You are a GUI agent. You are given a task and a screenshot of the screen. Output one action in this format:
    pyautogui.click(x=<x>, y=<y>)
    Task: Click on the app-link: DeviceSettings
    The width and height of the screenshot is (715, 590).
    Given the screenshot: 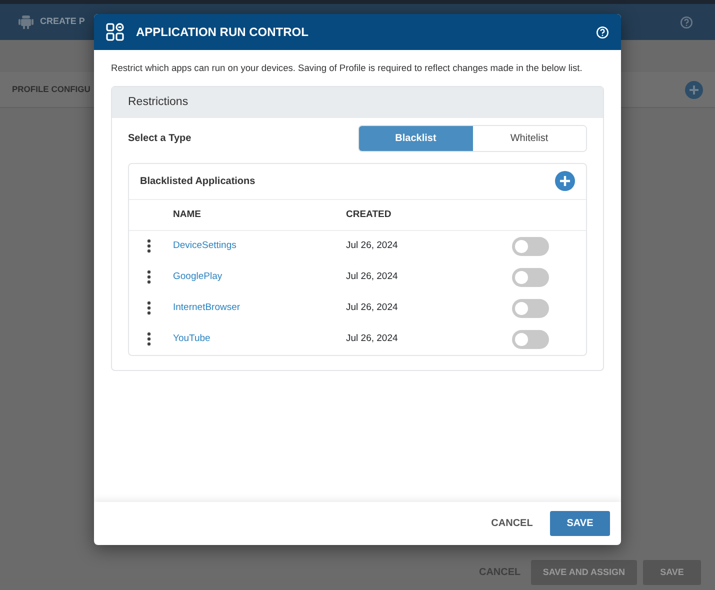 What is the action you would take?
    pyautogui.click(x=204, y=246)
    